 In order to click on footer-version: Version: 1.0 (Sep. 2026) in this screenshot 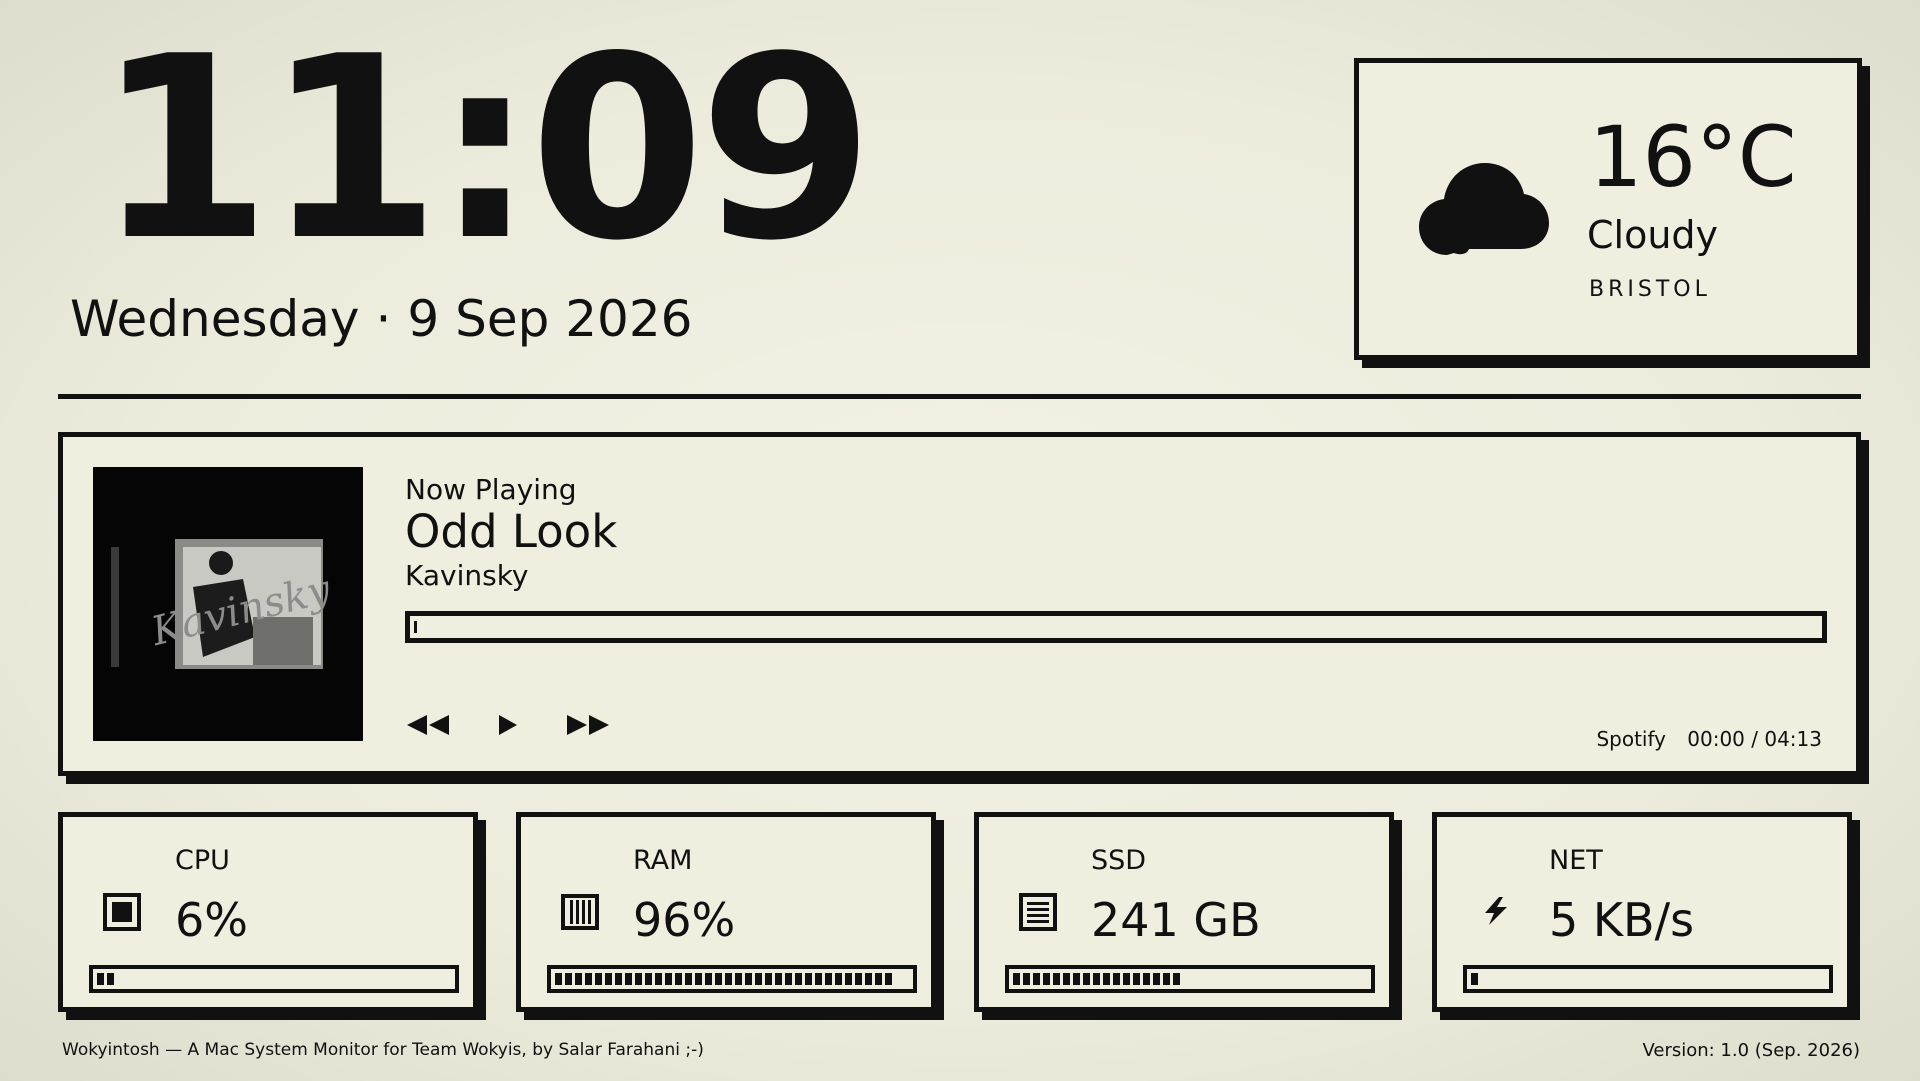, I will do `click(1751, 1050)`.